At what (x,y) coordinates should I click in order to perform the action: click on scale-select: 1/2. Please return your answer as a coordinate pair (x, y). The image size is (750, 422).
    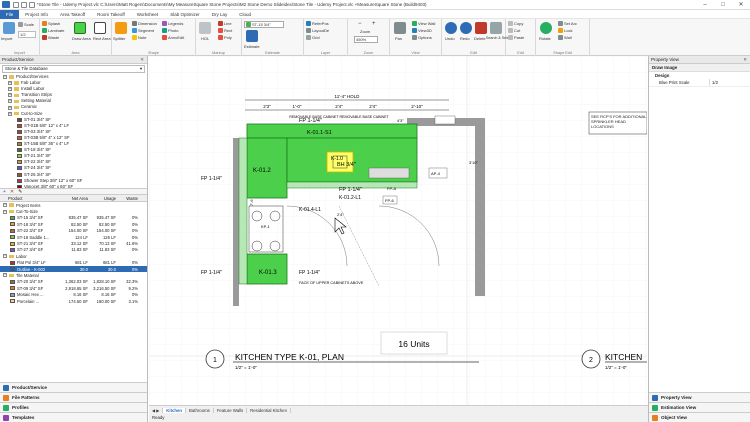
    Looking at the image, I should click on (27, 34).